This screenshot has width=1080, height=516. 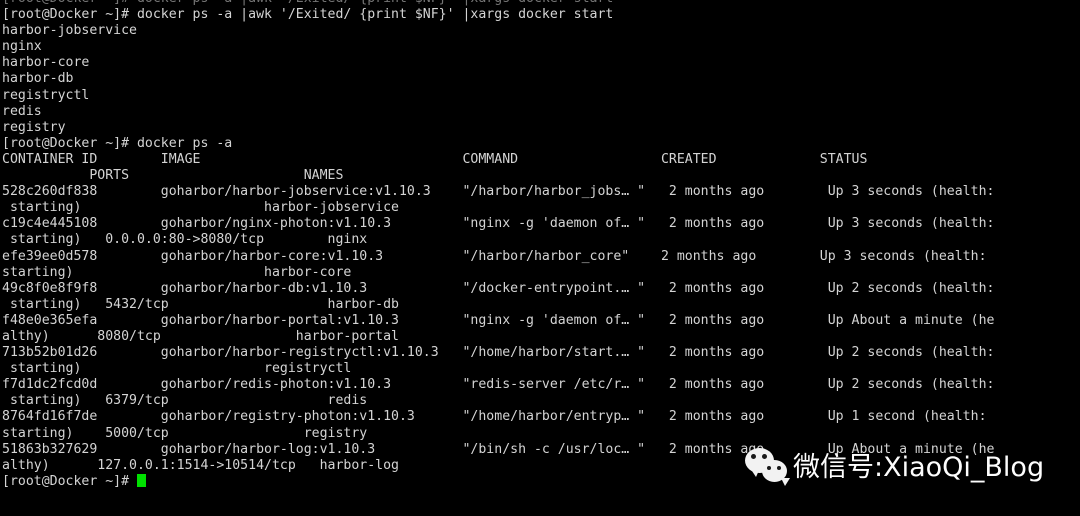 What do you see at coordinates (200, 208) in the screenshot?
I see `table-row-cont: starting) harbor-jobservice` at bounding box center [200, 208].